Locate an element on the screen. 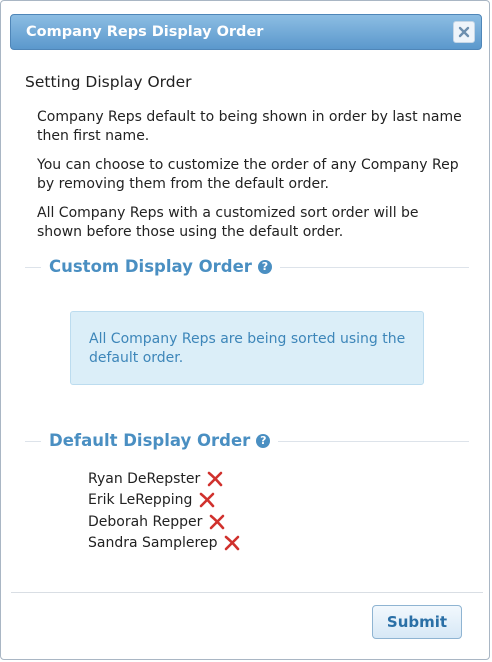 The height and width of the screenshot is (662, 492). rep-name: Ryan DeRepster is located at coordinates (144, 478).